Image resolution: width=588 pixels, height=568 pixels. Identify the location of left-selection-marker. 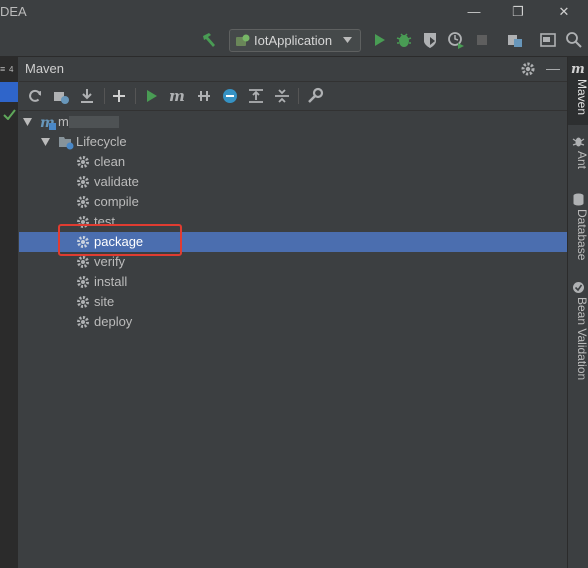
(9, 92).